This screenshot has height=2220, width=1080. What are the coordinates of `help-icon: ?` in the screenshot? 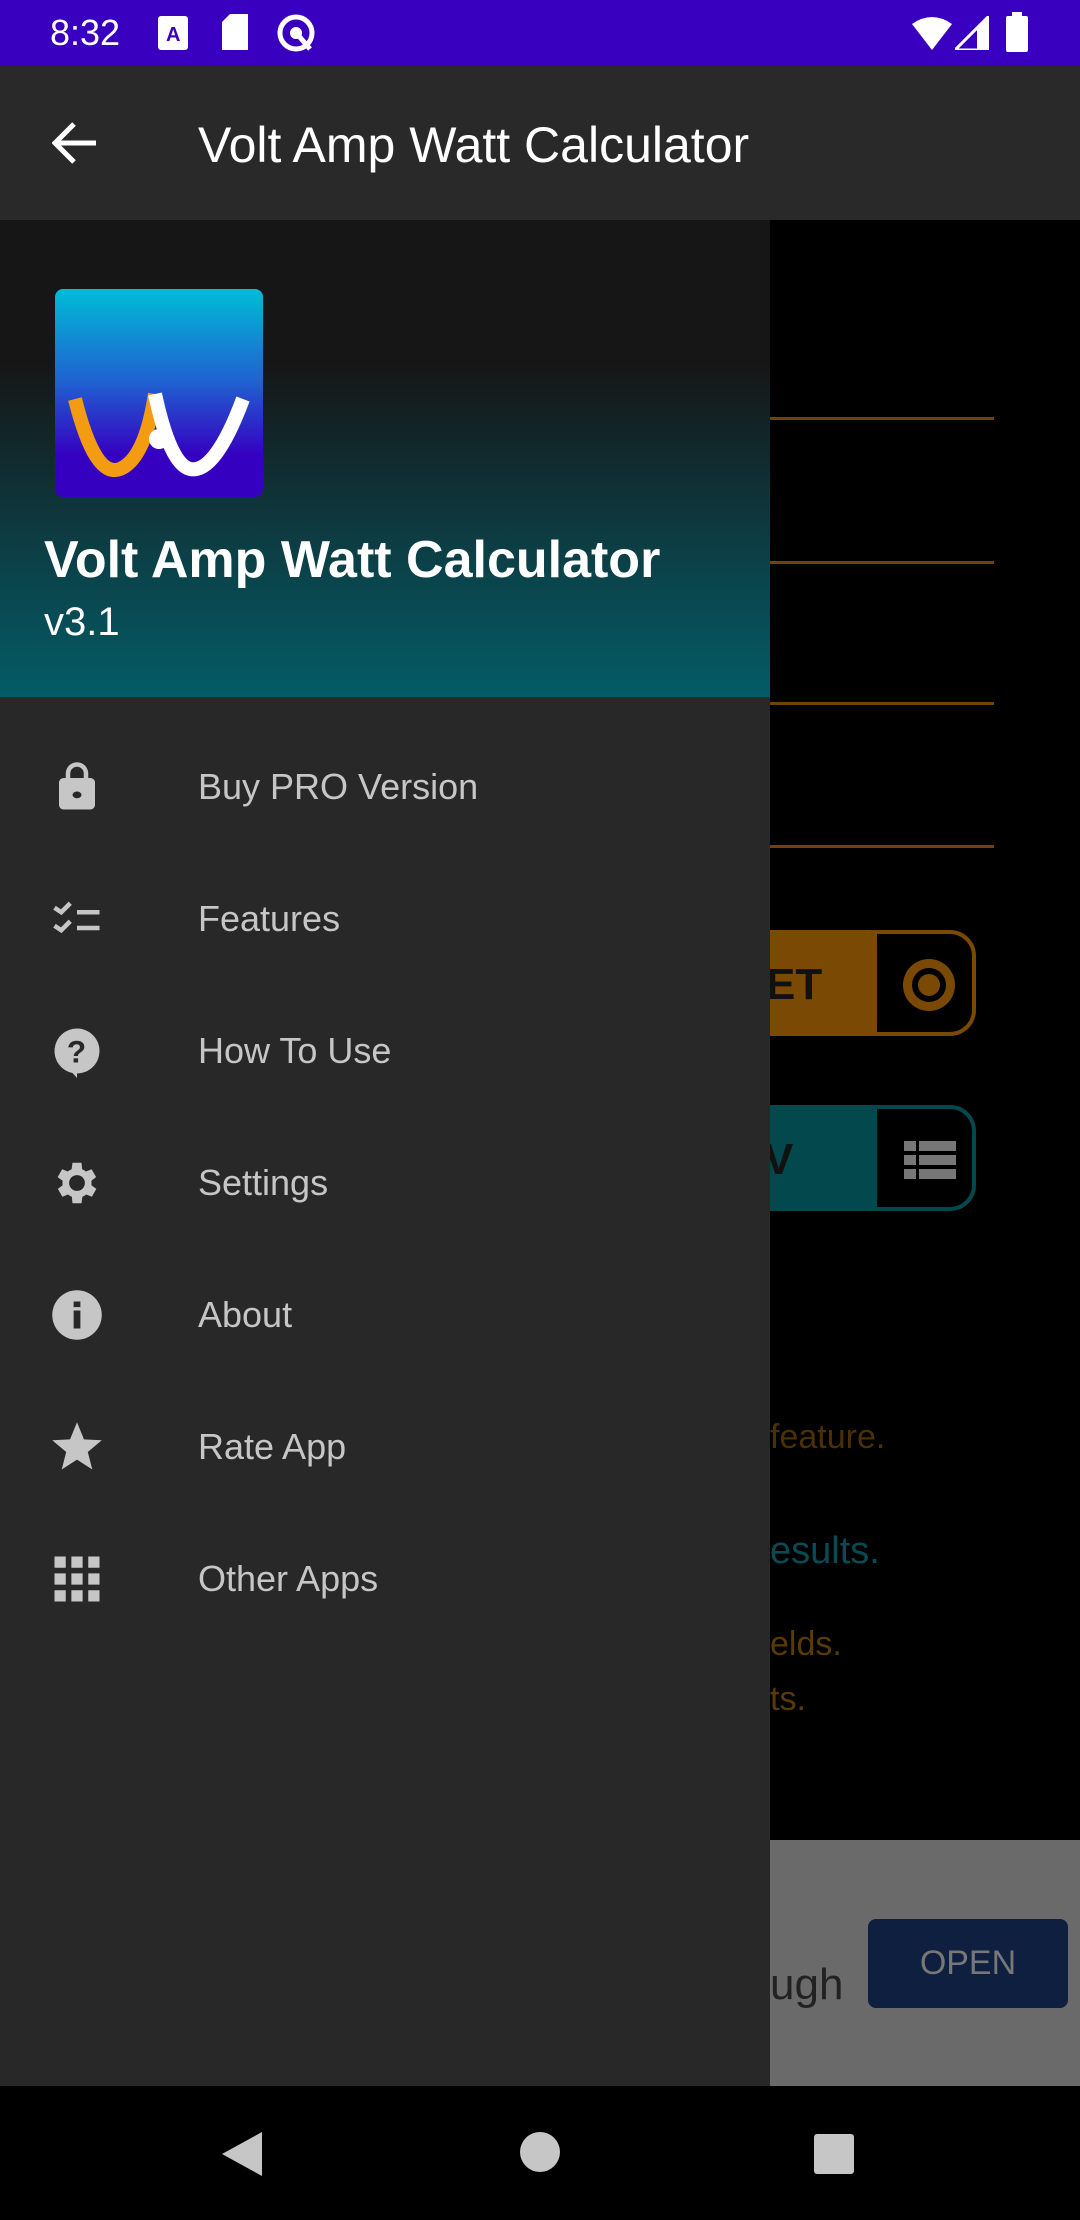 It's located at (77, 1053).